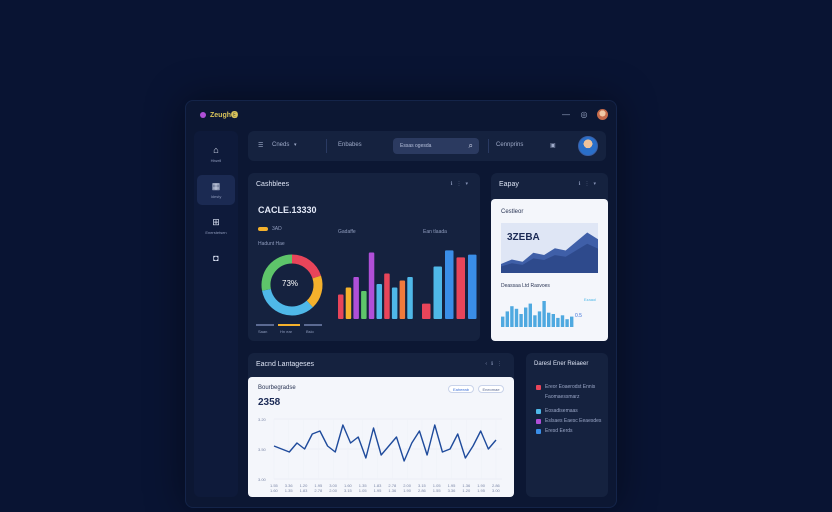 Image resolution: width=832 pixels, height=512 pixels. I want to click on bars2-label: Ean tlaada, so click(435, 232).